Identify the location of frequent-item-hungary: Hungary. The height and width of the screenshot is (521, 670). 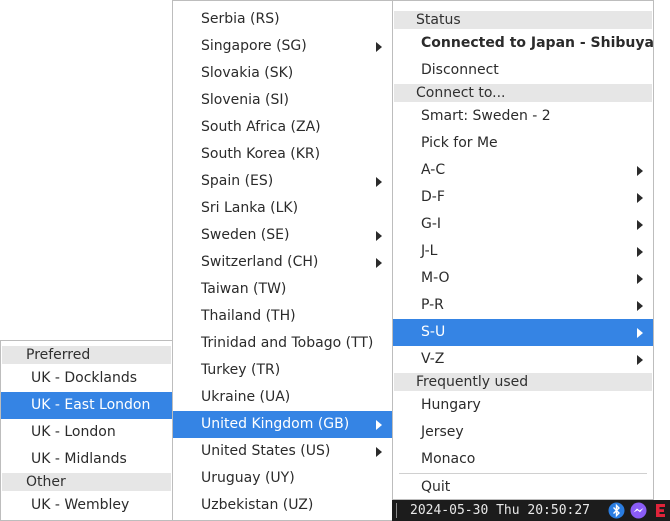
(523, 405).